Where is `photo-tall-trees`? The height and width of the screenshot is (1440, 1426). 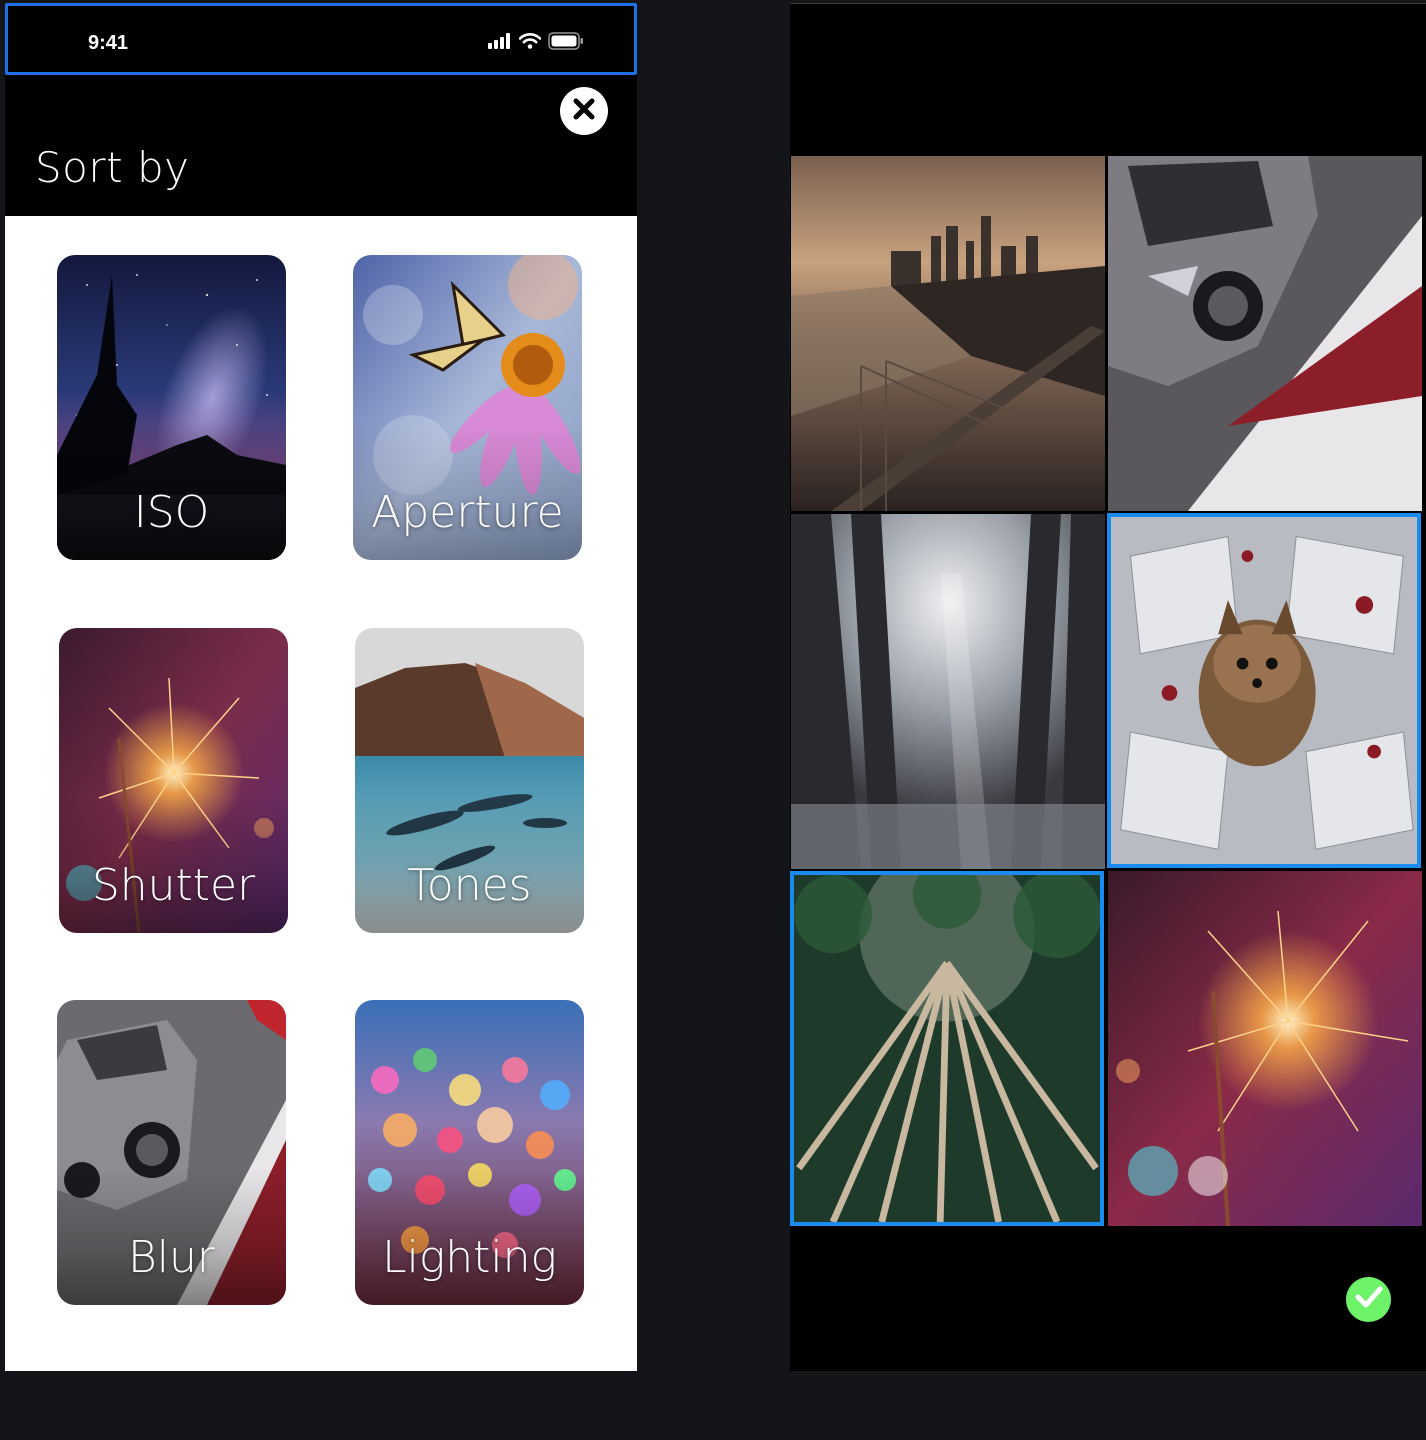
photo-tall-trees is located at coordinates (947, 1048).